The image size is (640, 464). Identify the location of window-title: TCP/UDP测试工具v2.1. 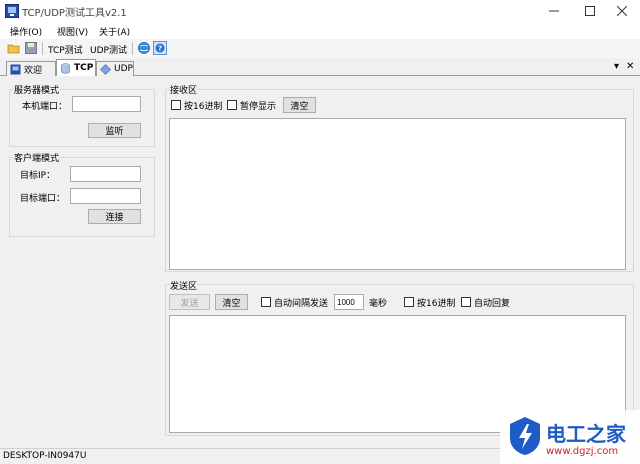
(74, 13).